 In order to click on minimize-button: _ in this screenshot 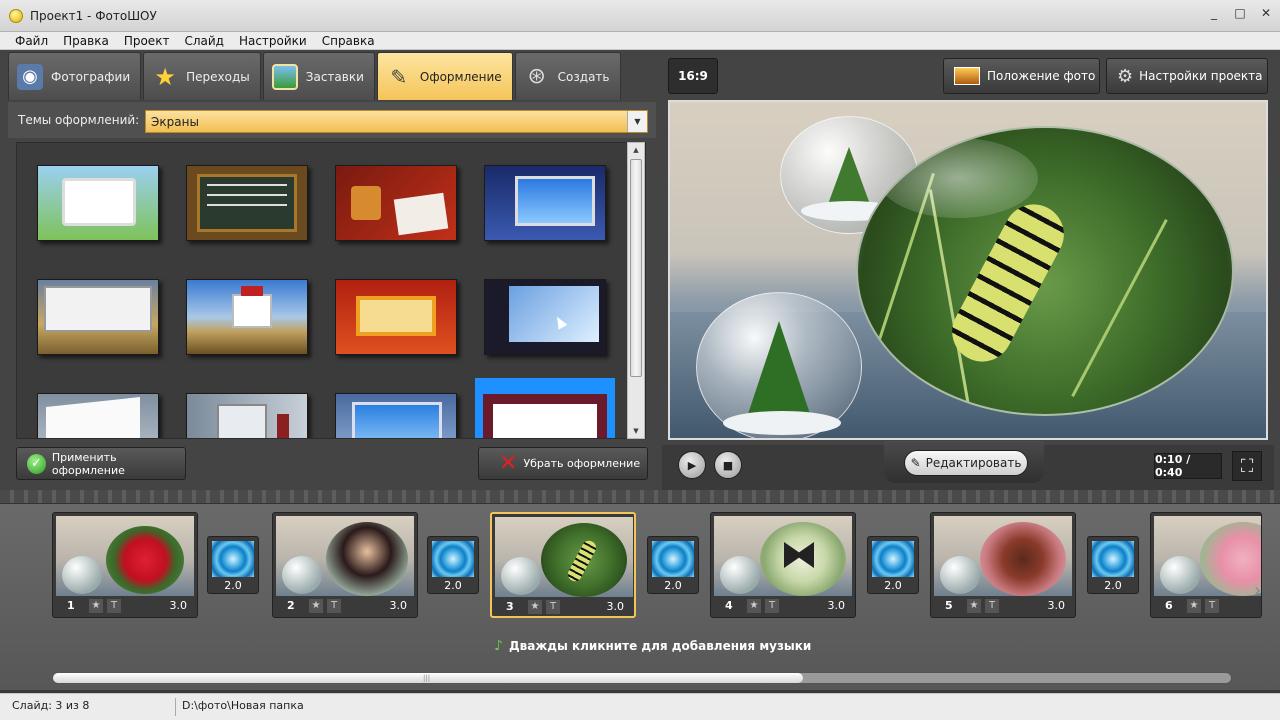, I will do `click(1214, 13)`.